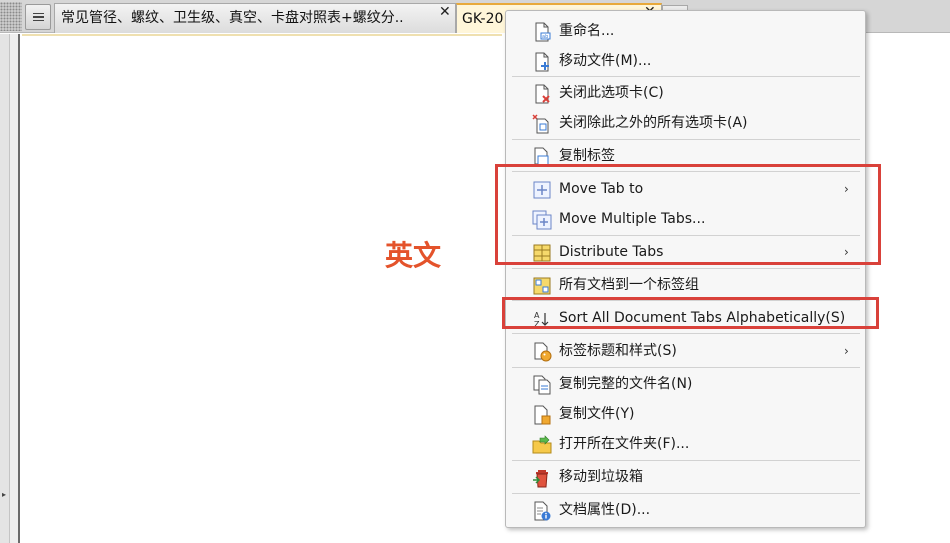 This screenshot has width=950, height=543. I want to click on menu-label: 关闭此选项卡(C), so click(611, 93).